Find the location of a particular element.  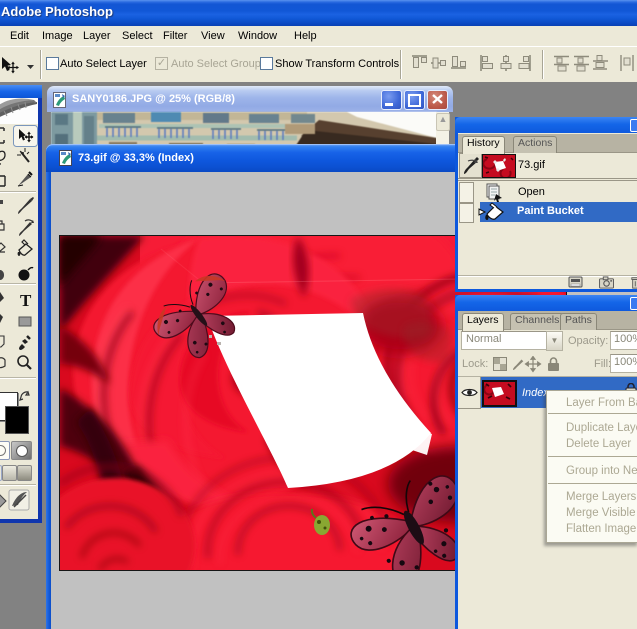

svg-text: T is located at coordinates (26, 300).